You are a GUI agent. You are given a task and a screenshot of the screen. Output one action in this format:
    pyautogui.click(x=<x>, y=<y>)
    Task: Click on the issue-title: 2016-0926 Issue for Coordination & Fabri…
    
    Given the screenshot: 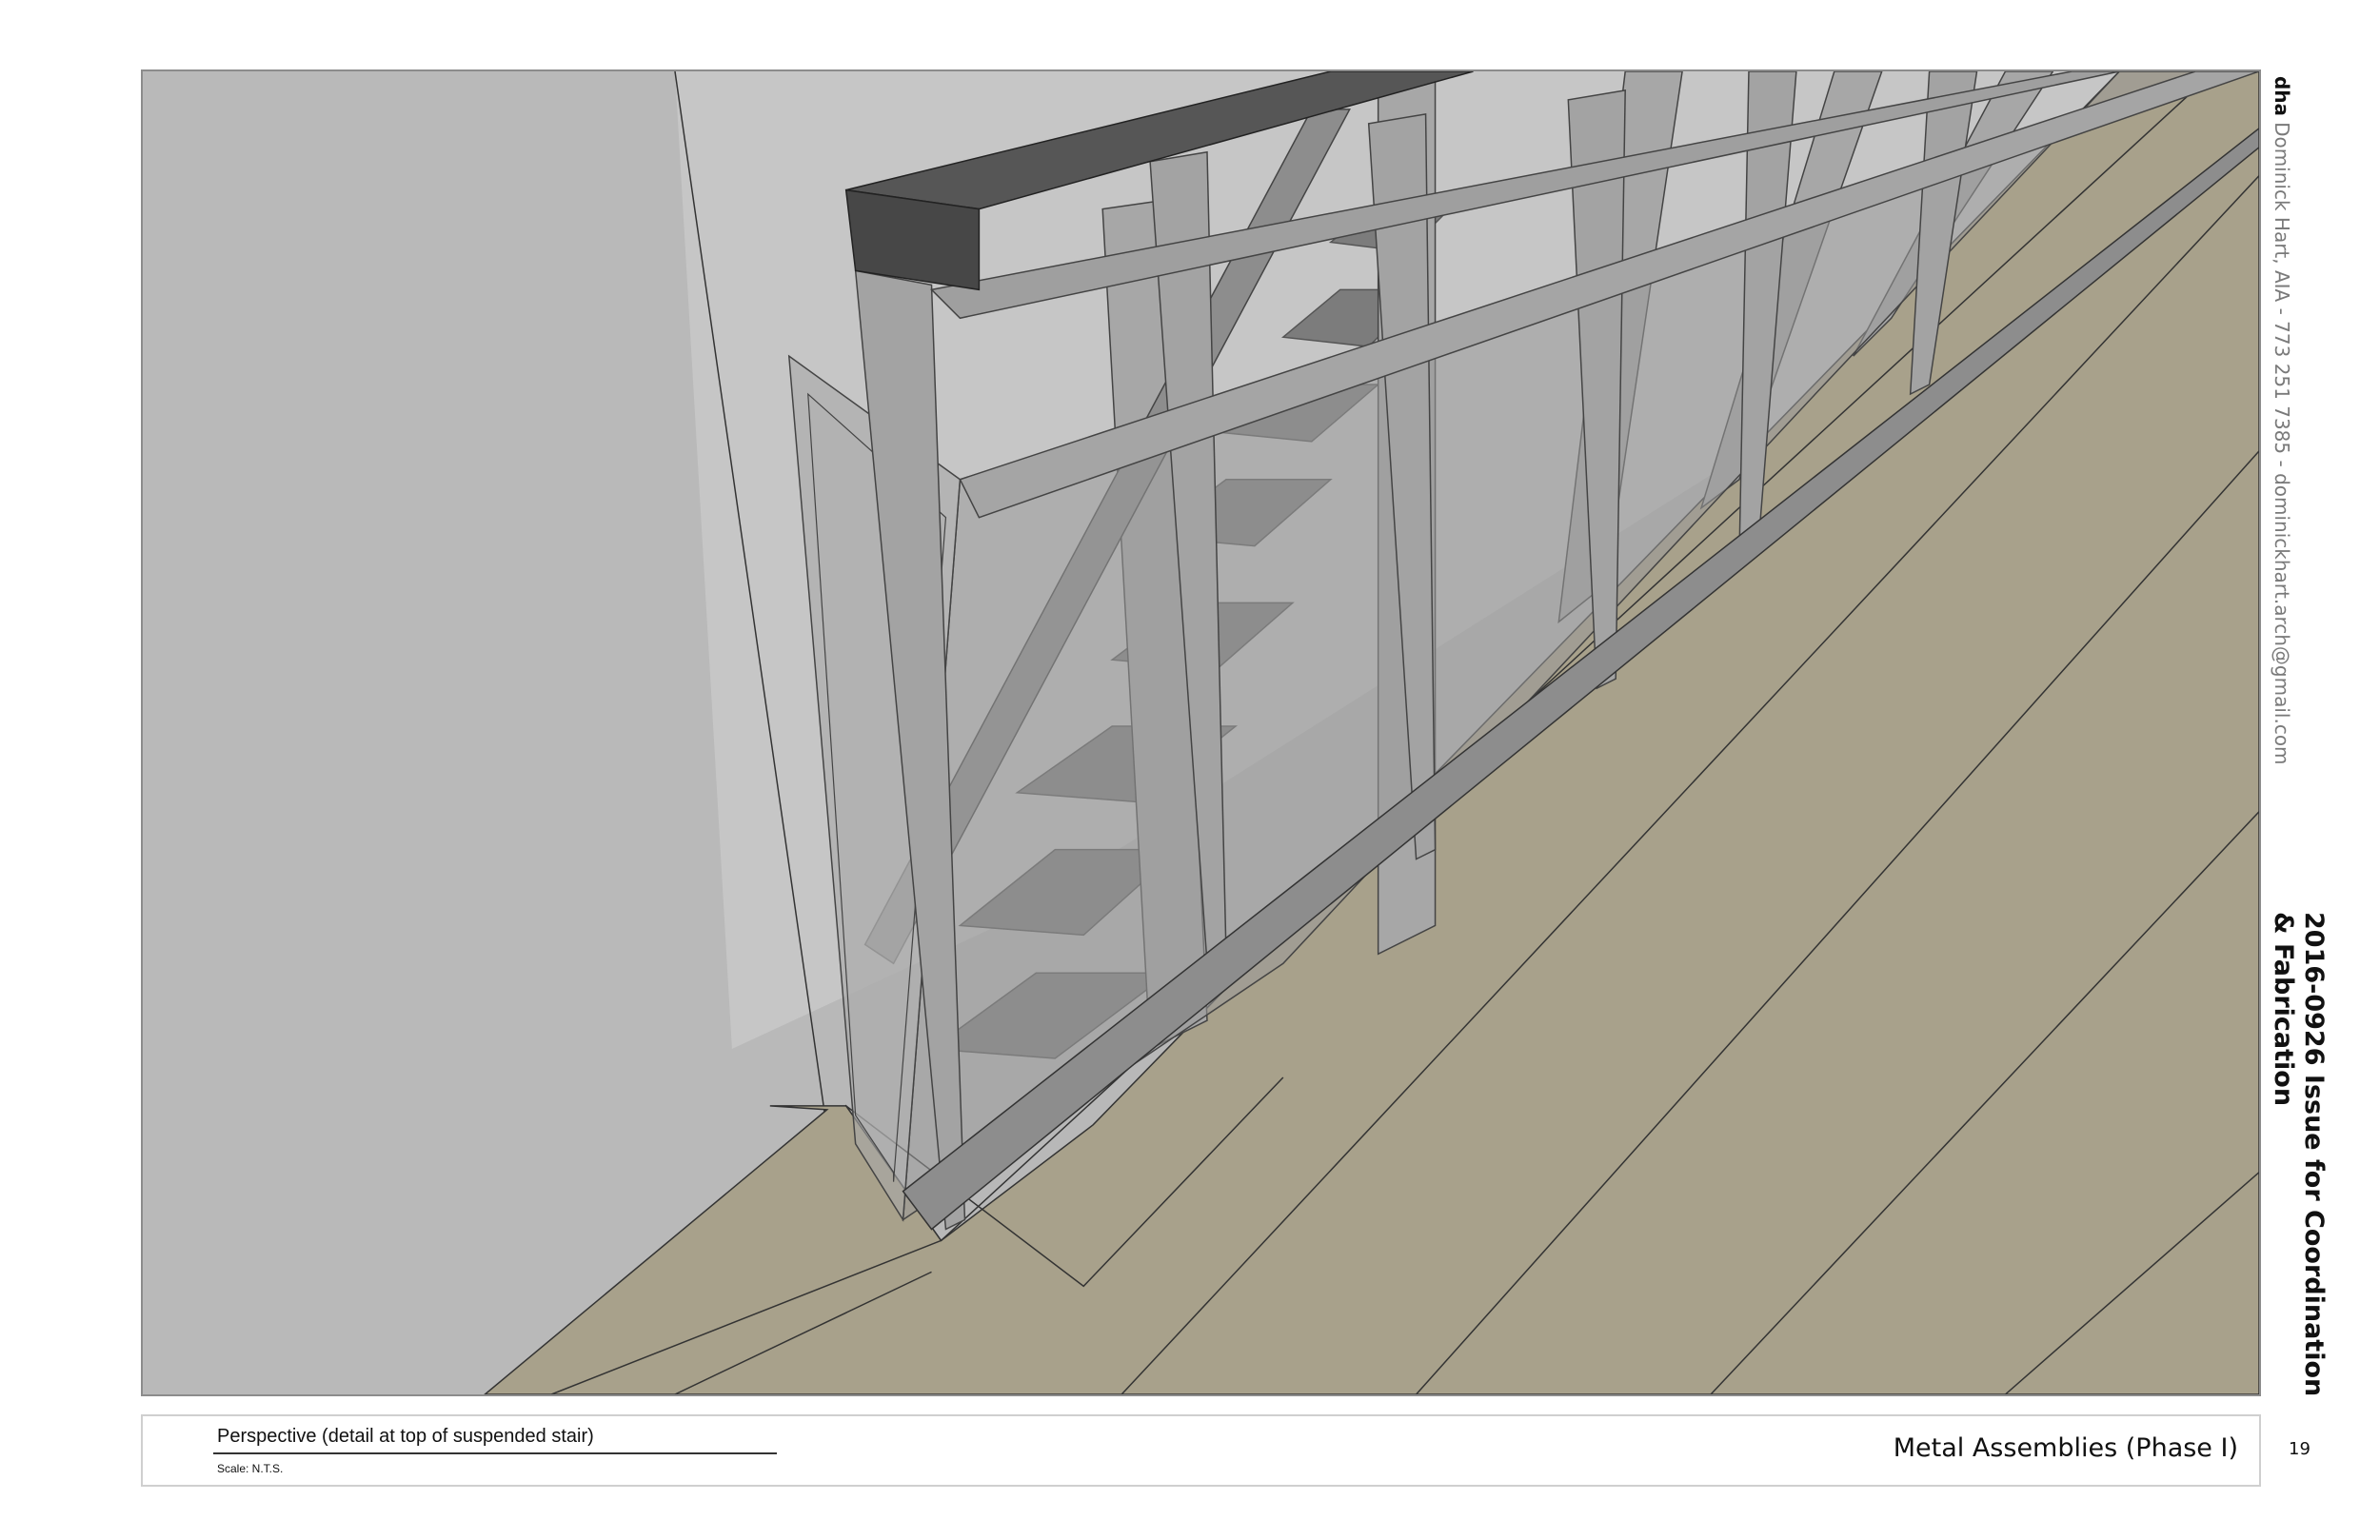 What is the action you would take?
    pyautogui.click(x=2299, y=1154)
    